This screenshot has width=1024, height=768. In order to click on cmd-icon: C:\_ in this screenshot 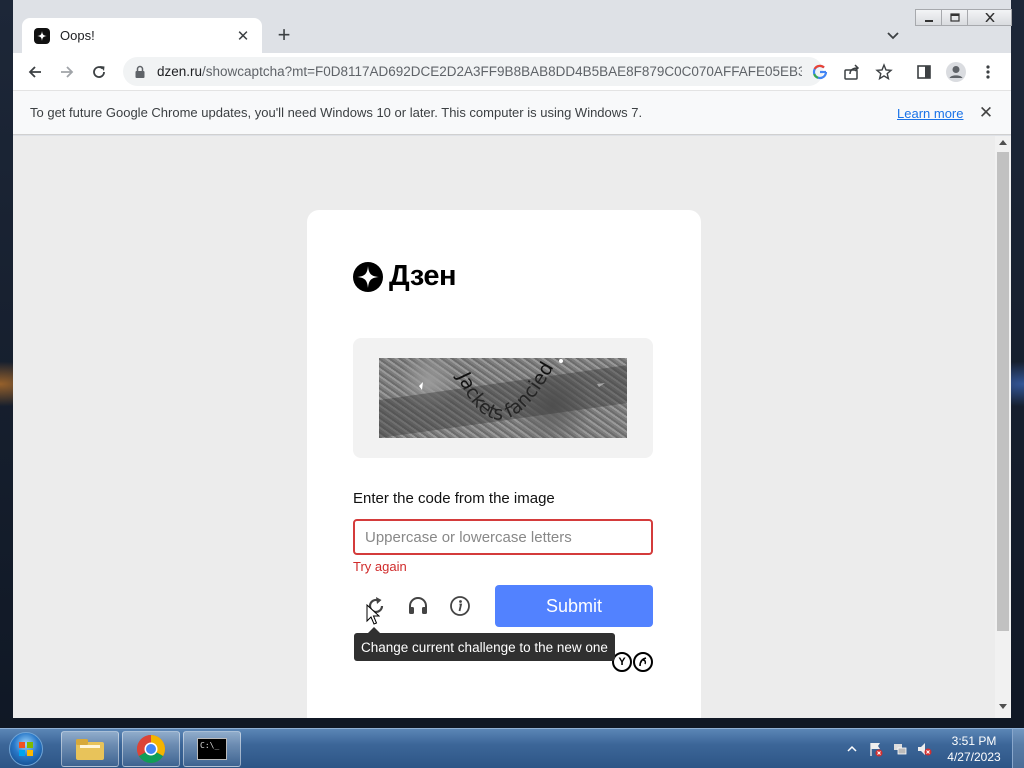, I will do `click(212, 749)`.